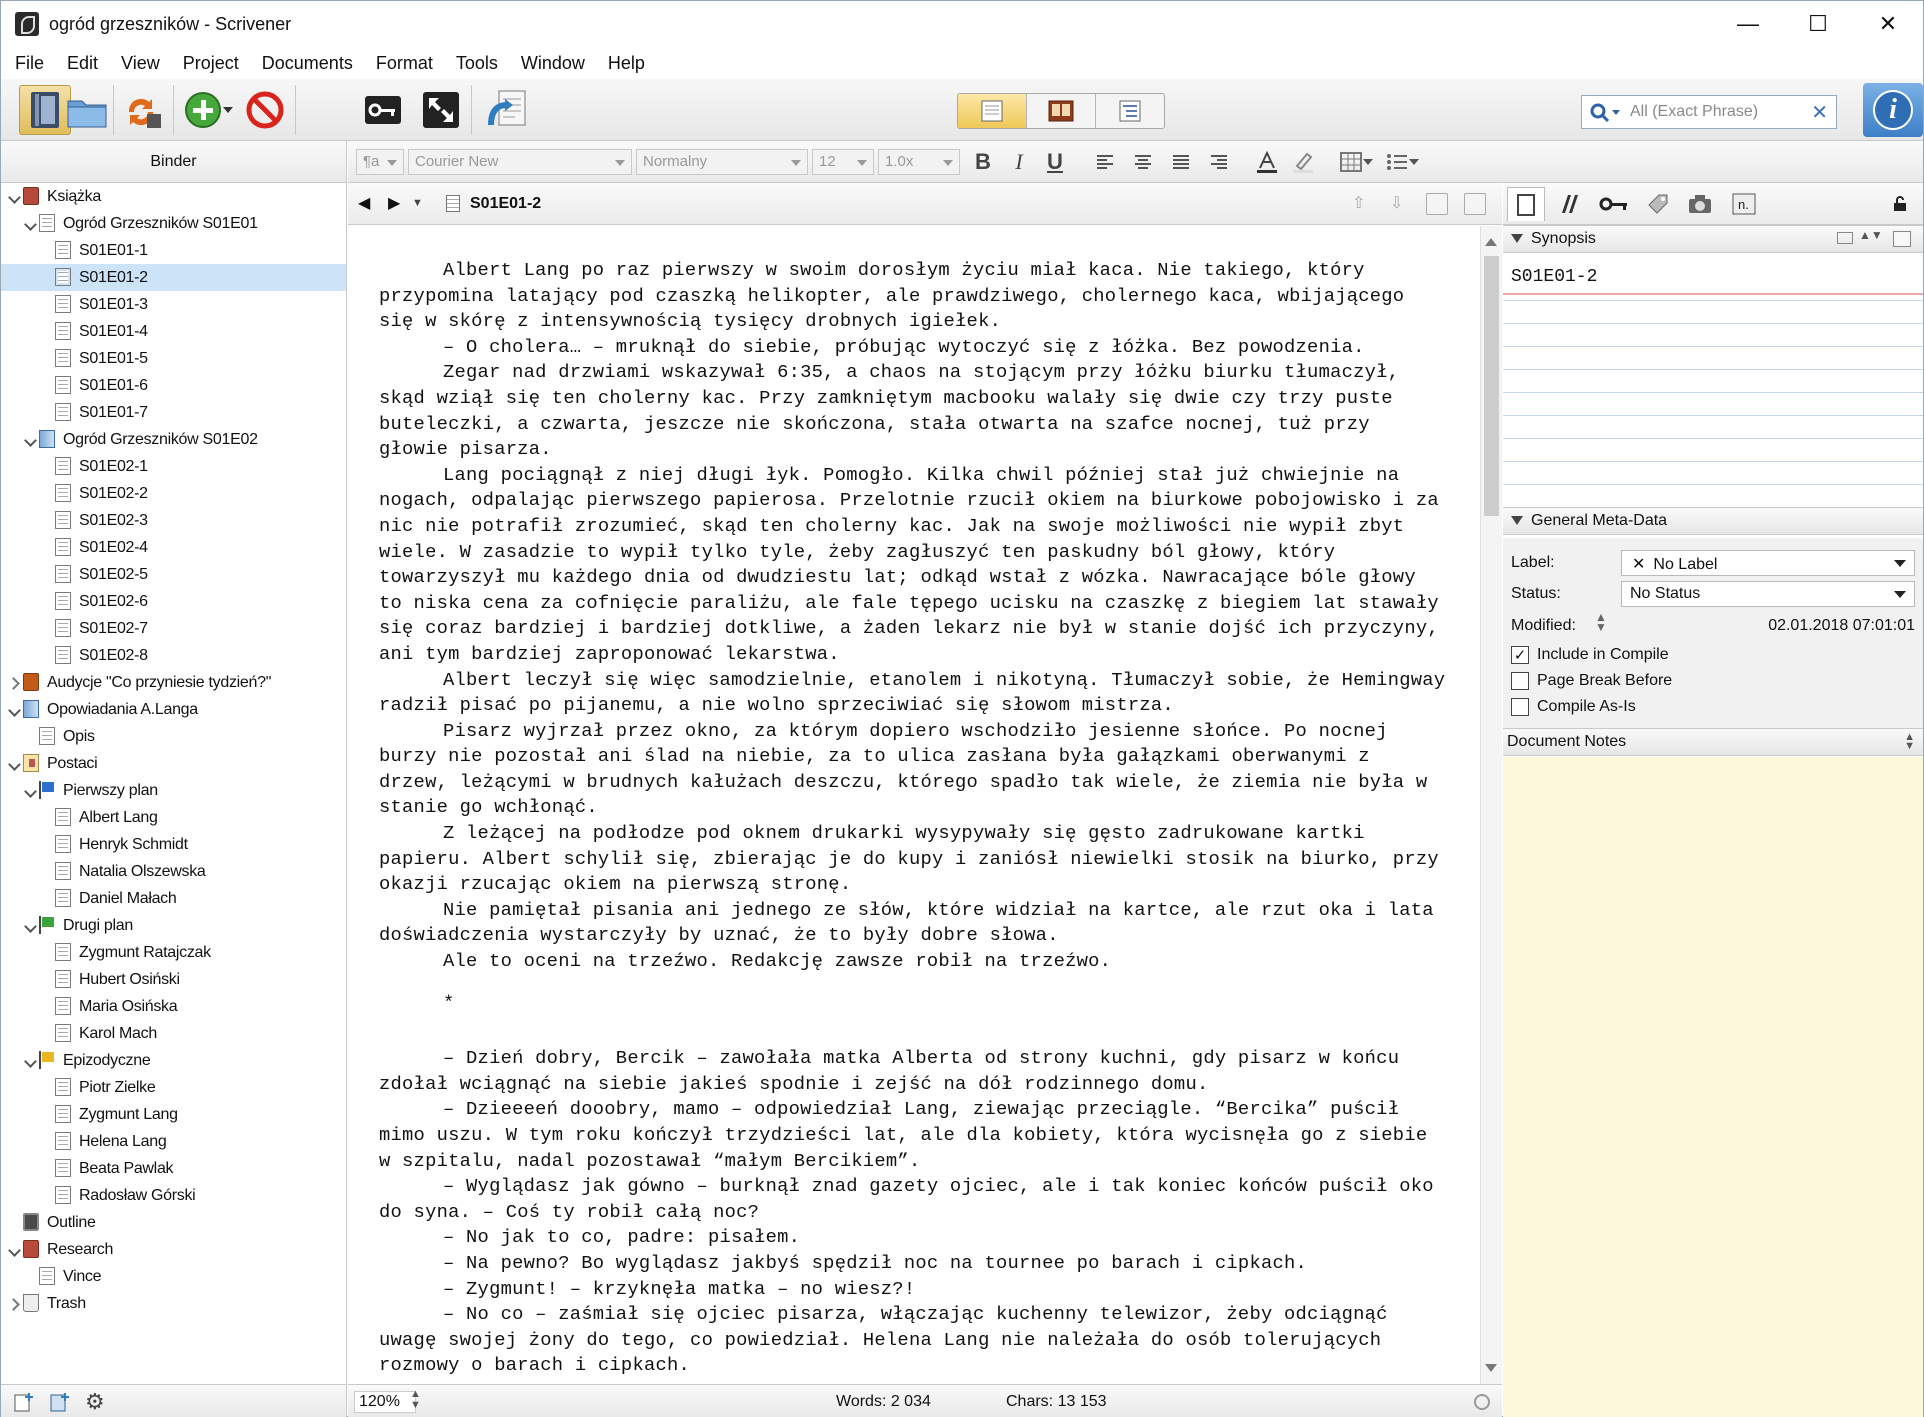 The width and height of the screenshot is (1924, 1417). I want to click on menu-file: File, so click(29, 63).